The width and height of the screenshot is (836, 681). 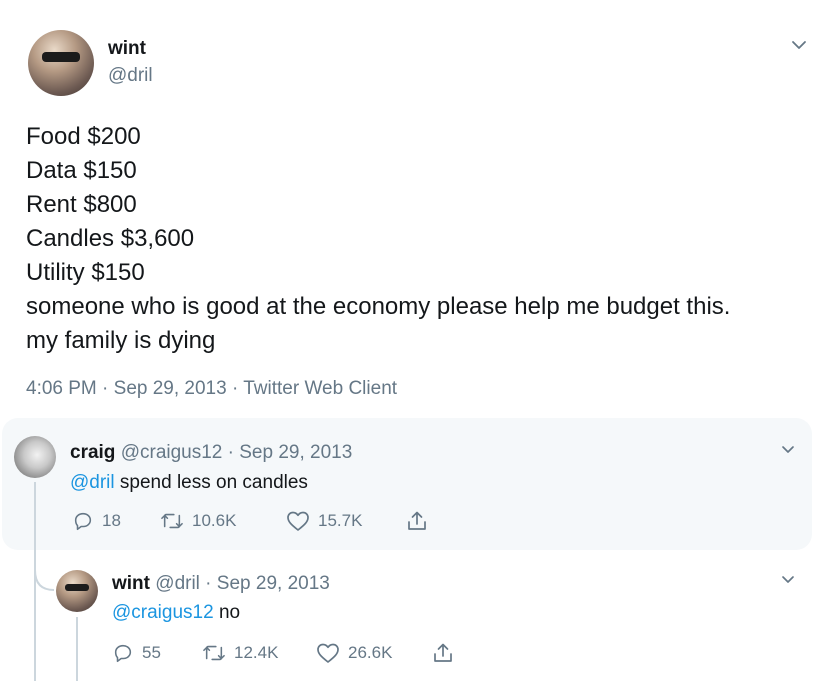 I want to click on author-handle: @dril, so click(x=130, y=76).